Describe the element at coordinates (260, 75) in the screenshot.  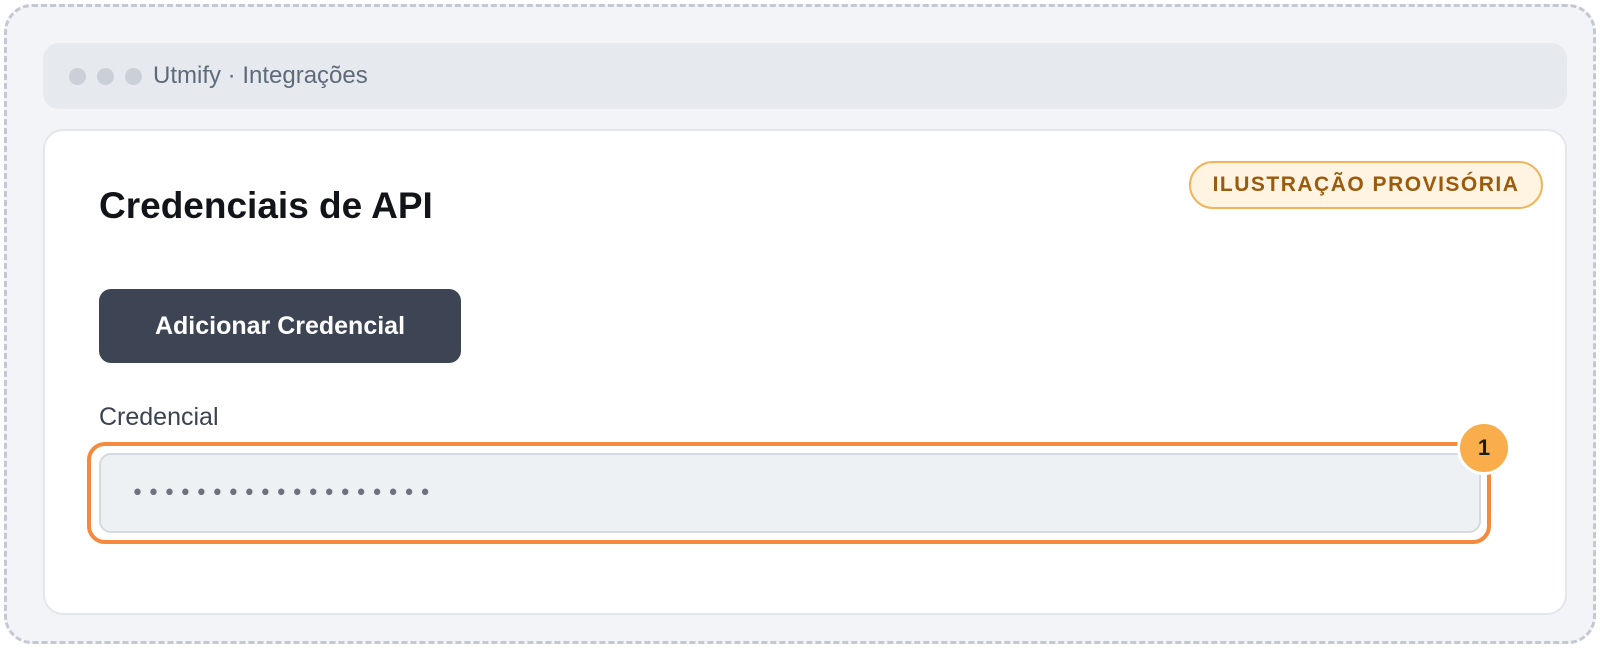
I see `window-title: Utmify · Integrações` at that location.